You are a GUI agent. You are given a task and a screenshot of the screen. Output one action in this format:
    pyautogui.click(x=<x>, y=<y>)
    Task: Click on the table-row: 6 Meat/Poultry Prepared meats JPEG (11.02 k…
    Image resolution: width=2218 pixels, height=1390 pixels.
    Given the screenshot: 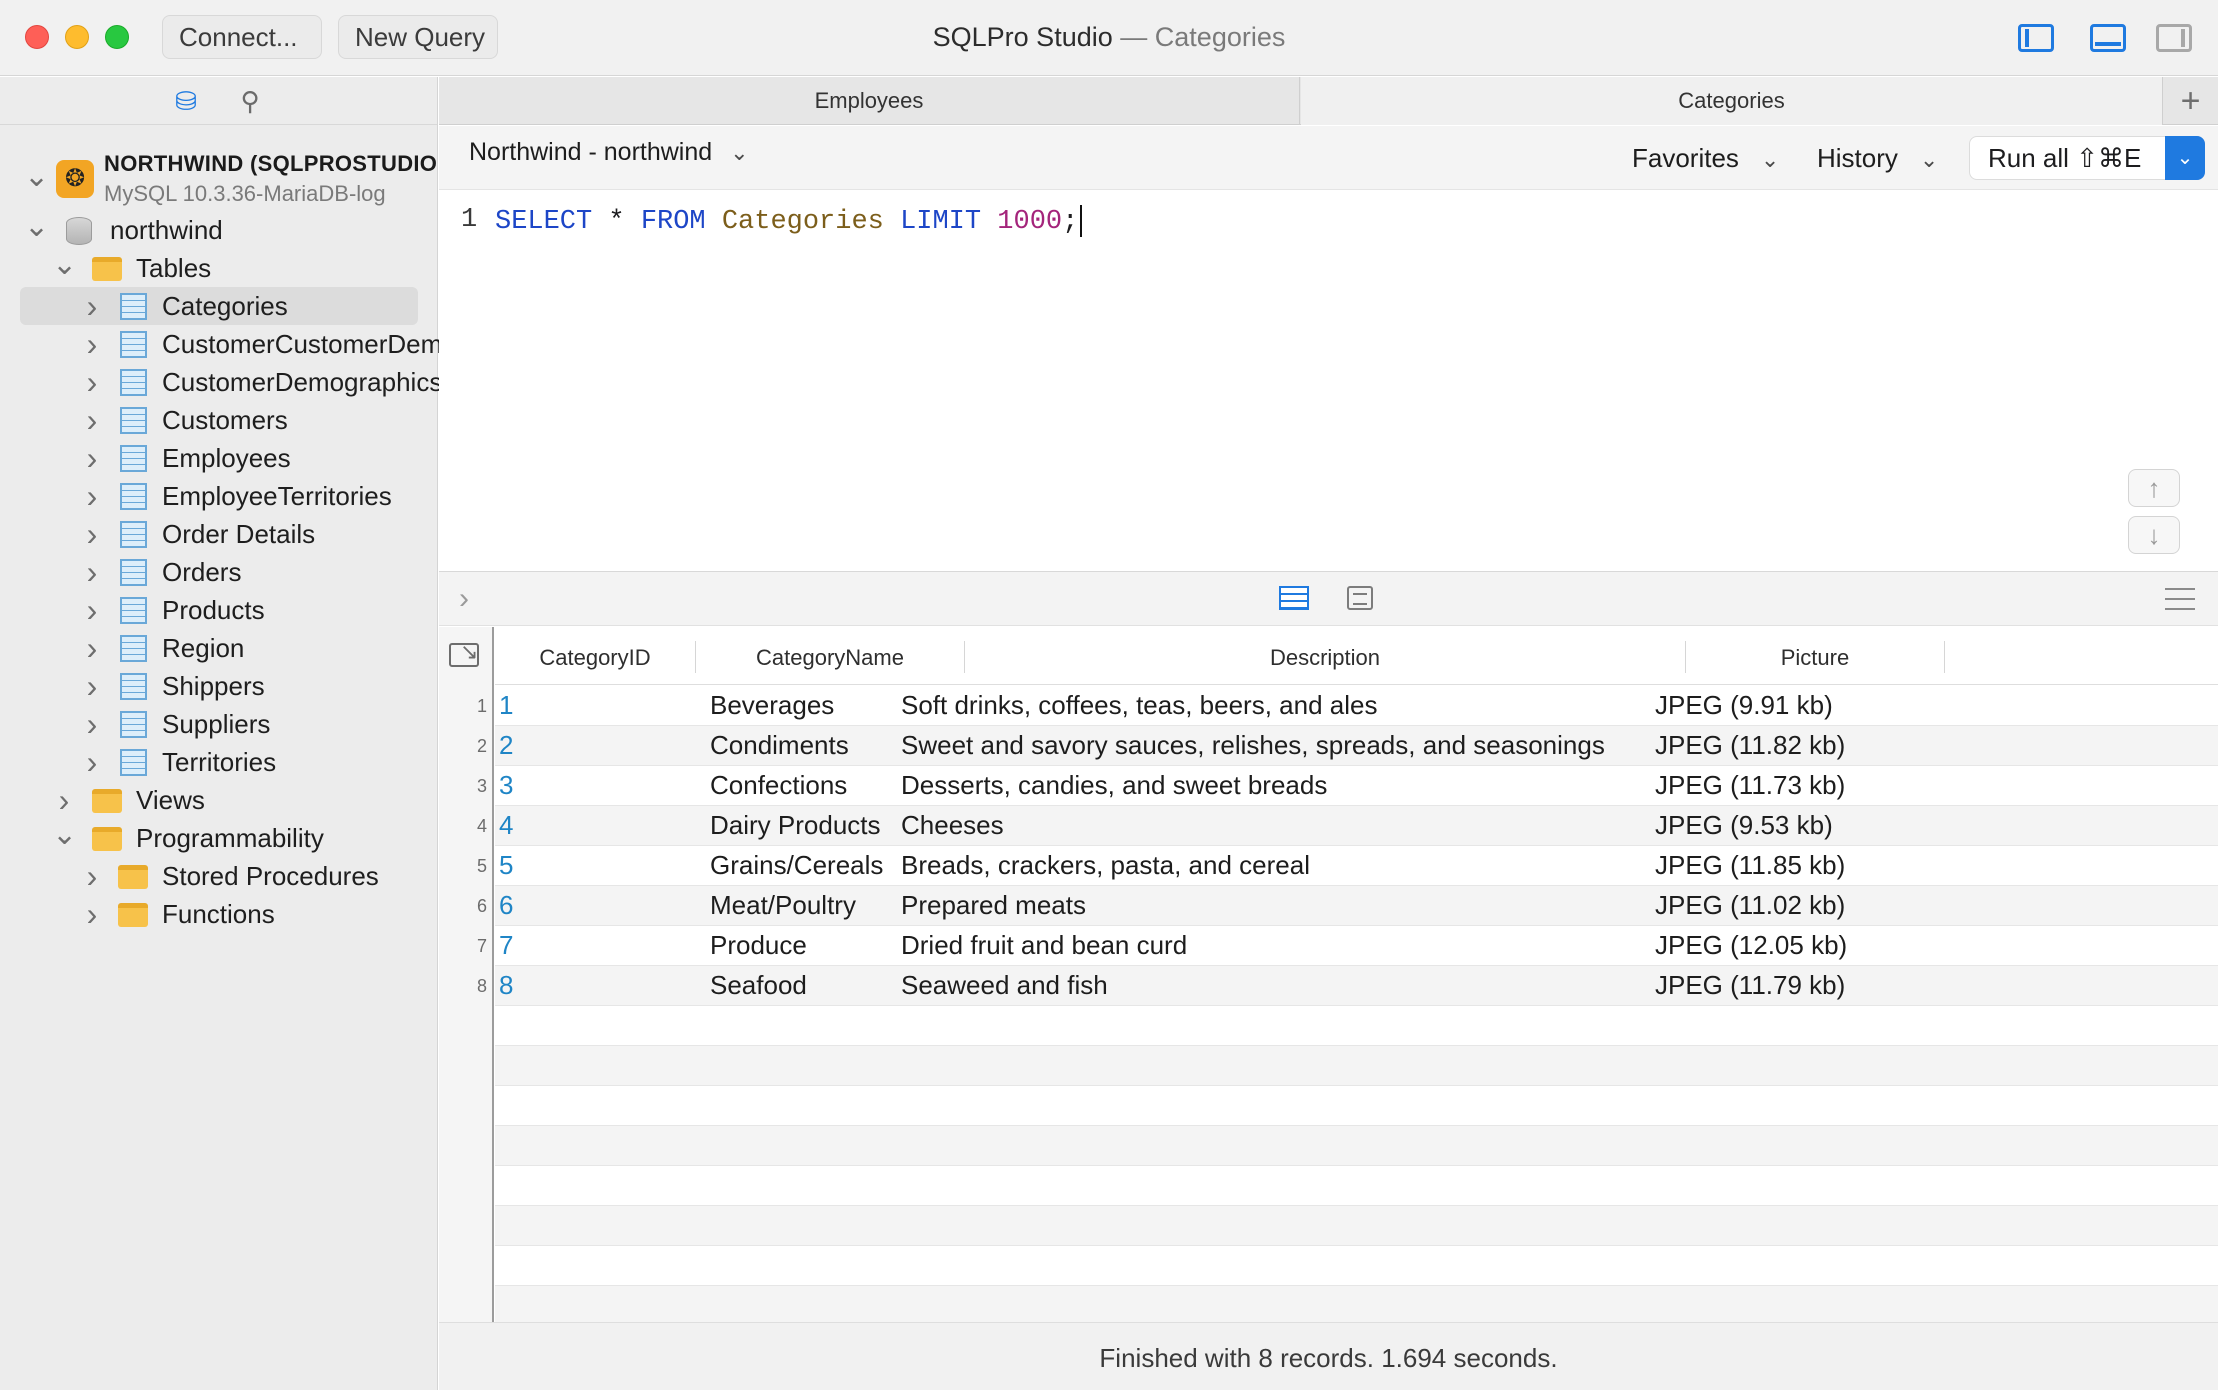 What is the action you would take?
    pyautogui.click(x=1356, y=906)
    